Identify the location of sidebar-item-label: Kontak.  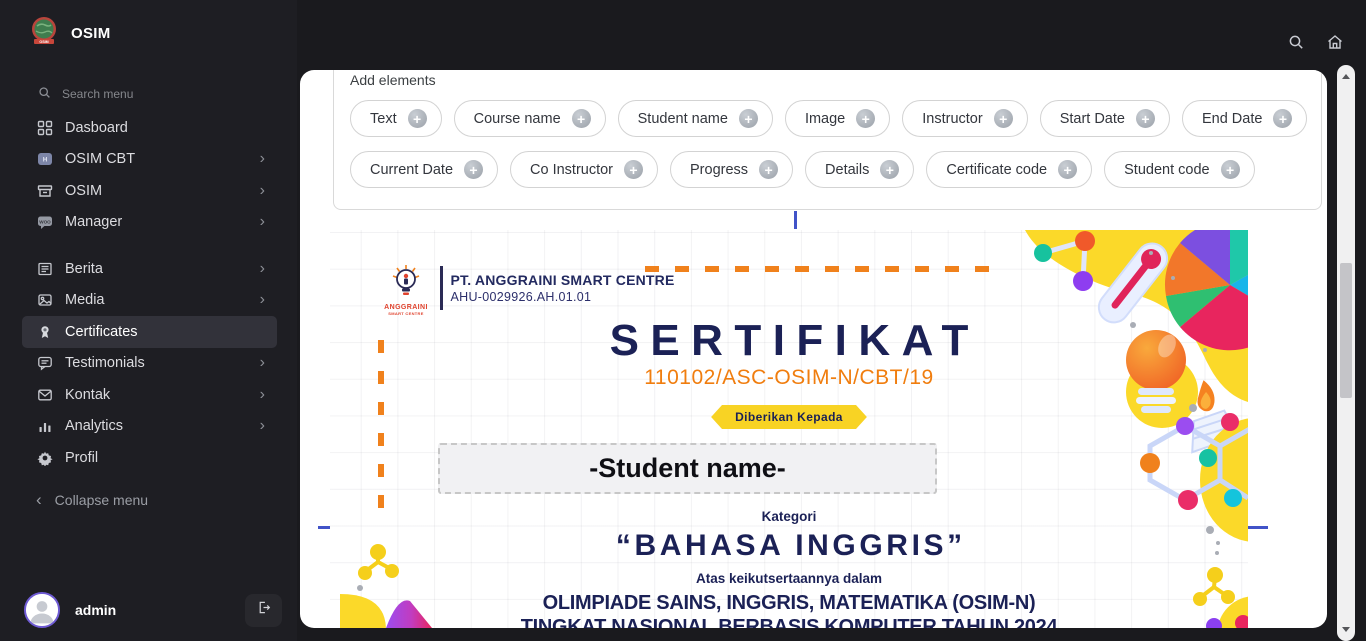
(88, 394).